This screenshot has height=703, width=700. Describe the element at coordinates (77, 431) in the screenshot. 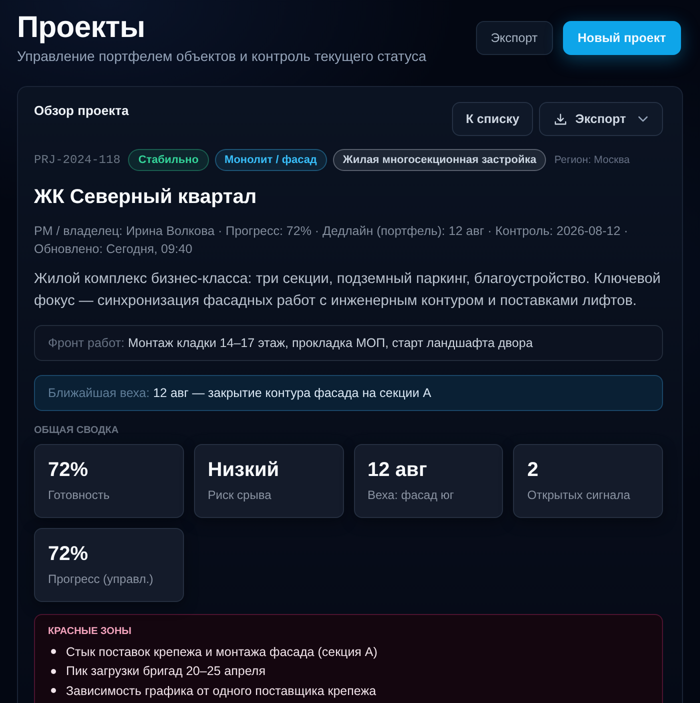

I see `summary-heading: ОБЩАЯ СВОДКА` at that location.